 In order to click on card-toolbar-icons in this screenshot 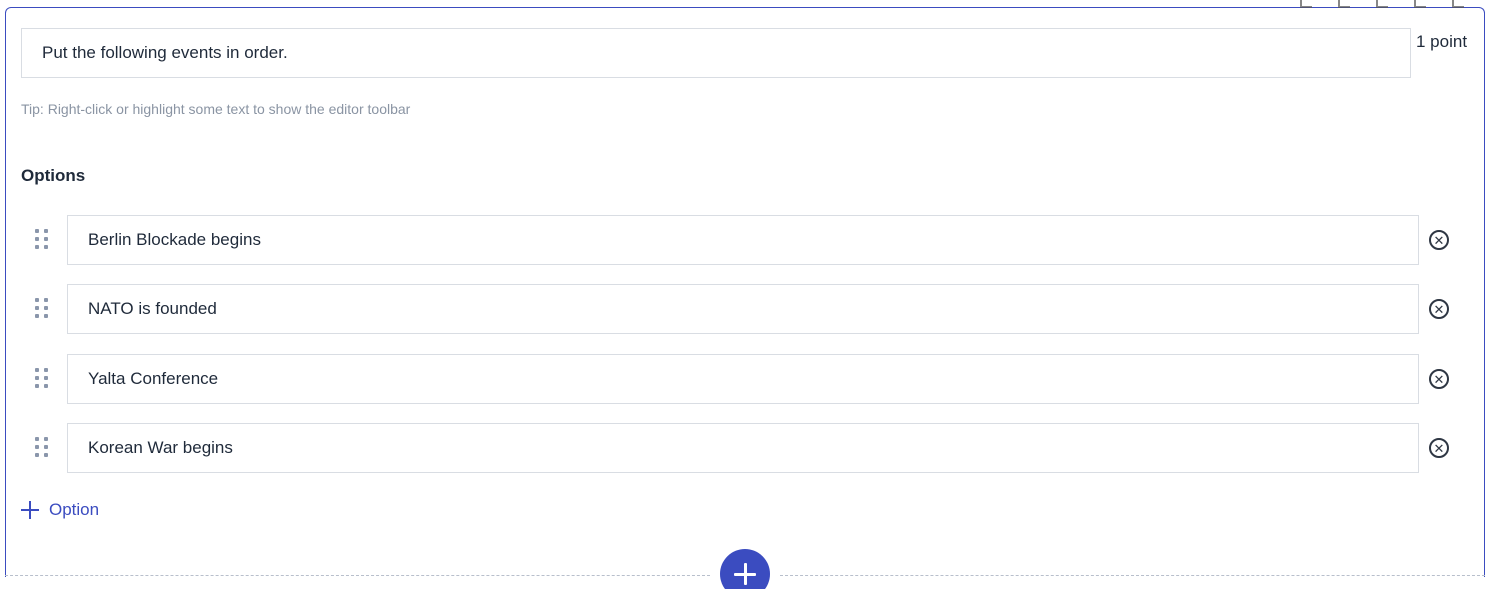, I will do `click(1382, 4)`.